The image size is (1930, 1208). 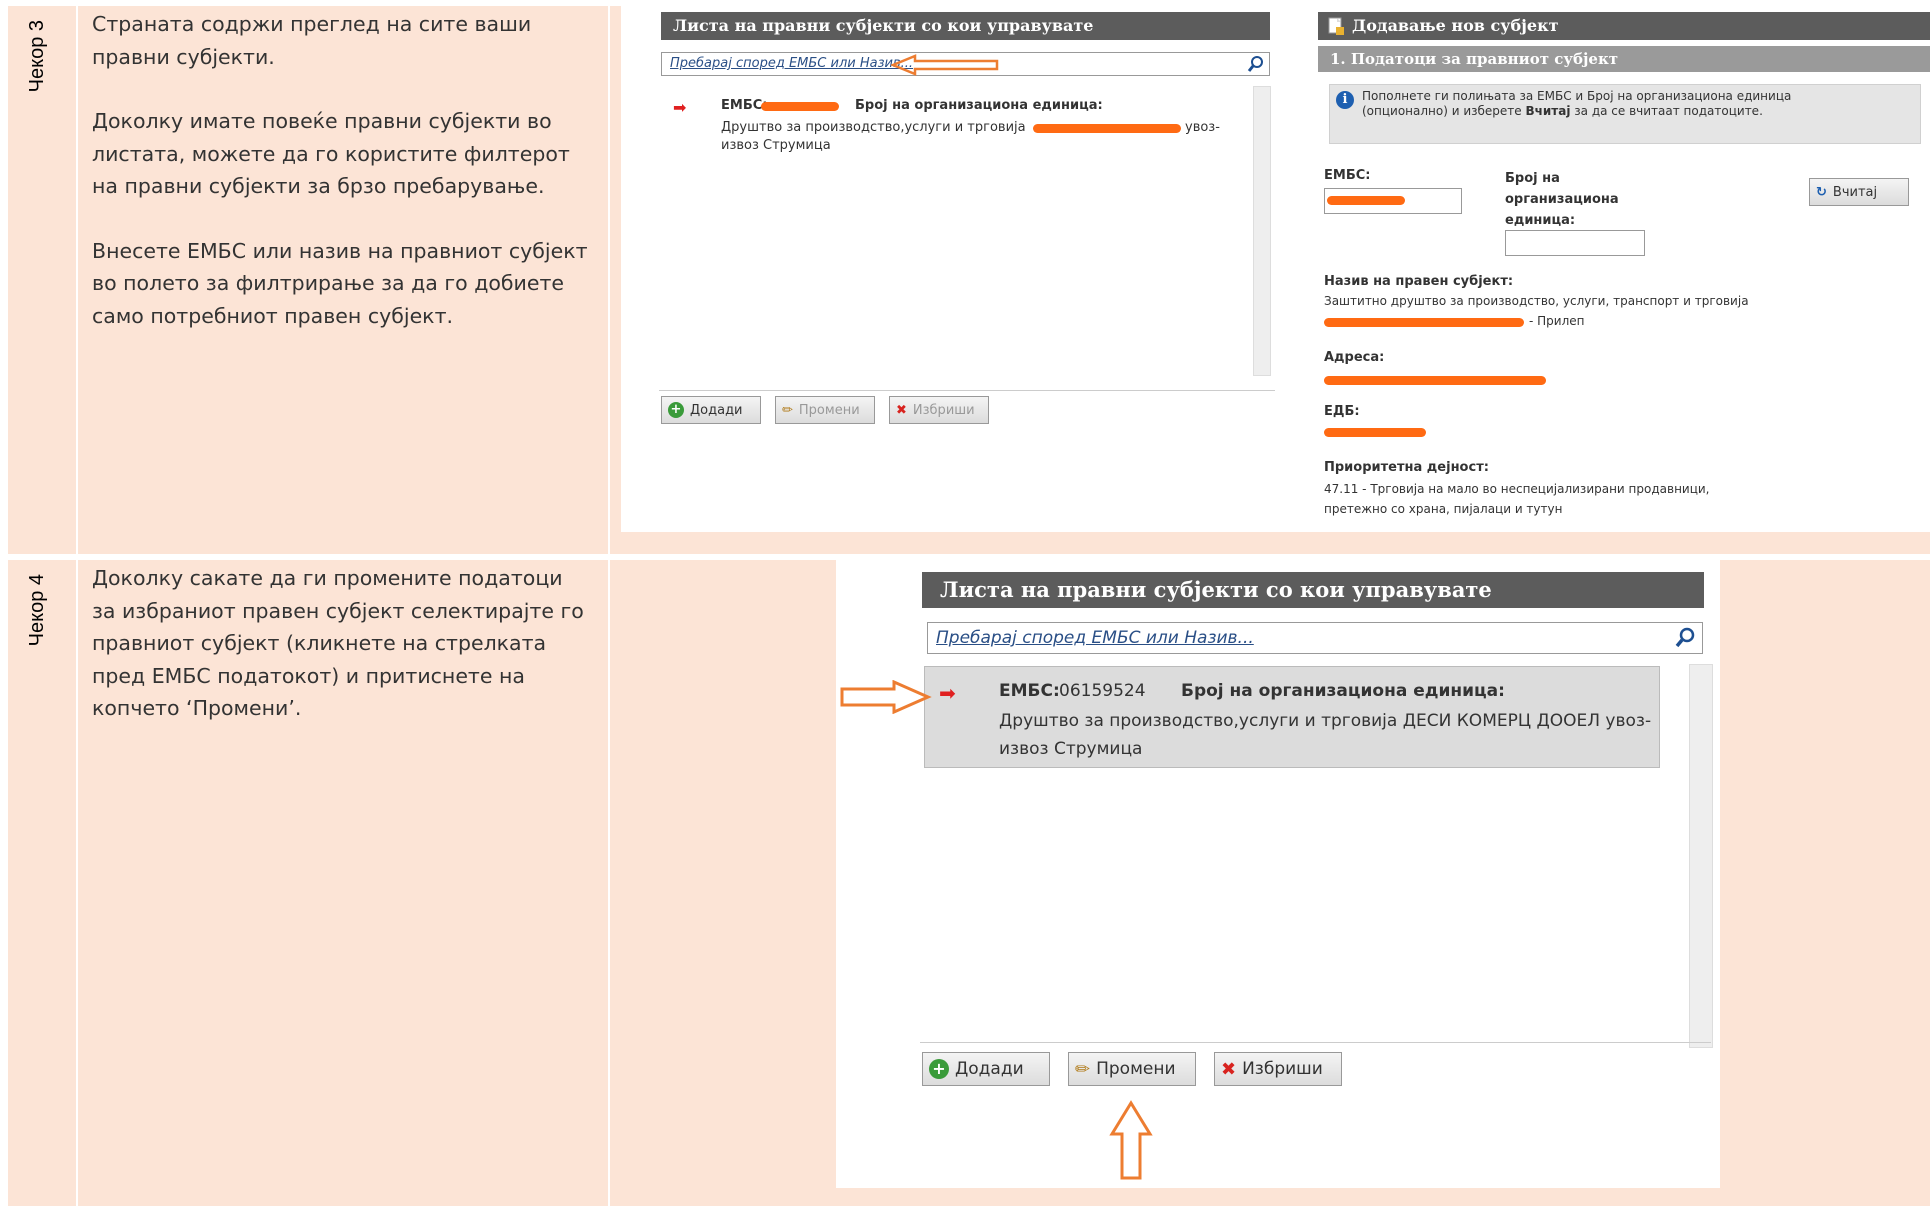 I want to click on activity-value-2: претежно со храна, пијалаци и тутун, so click(x=1443, y=509).